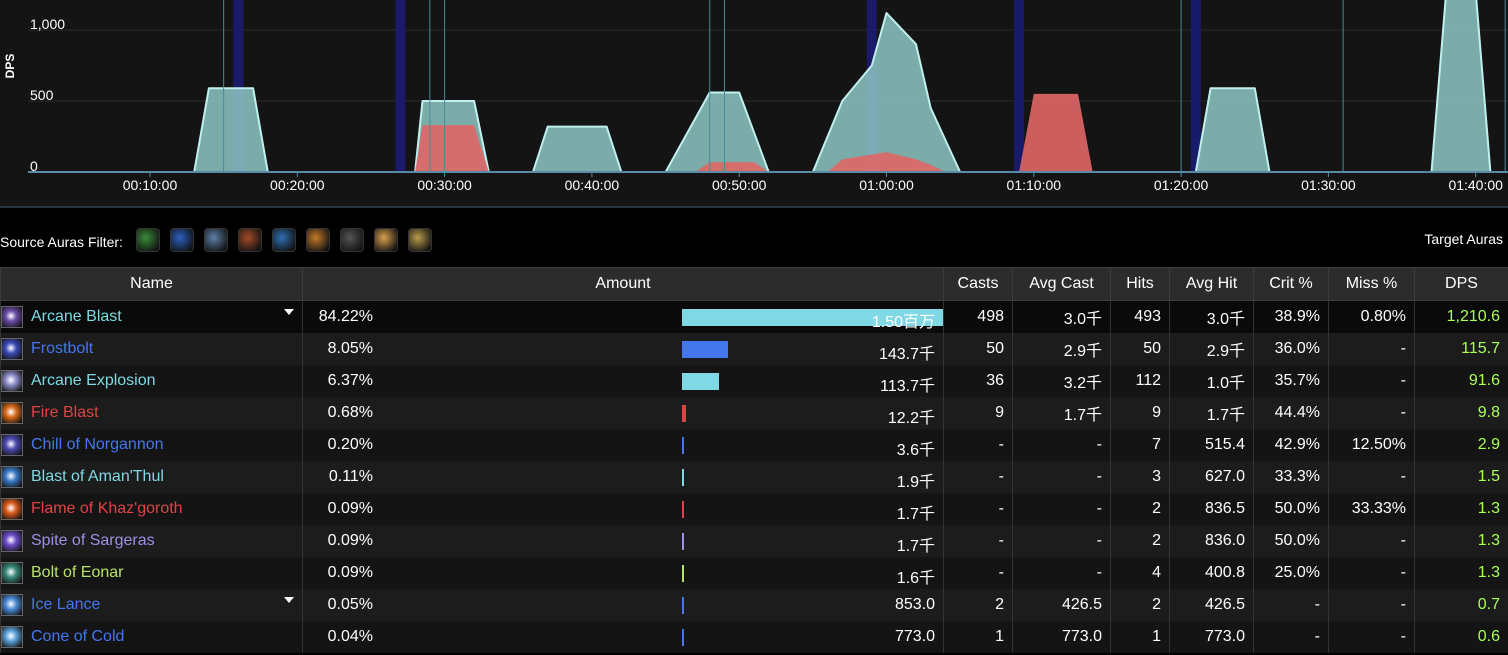  What do you see at coordinates (978, 381) in the screenshot?
I see `casts-cell: 36` at bounding box center [978, 381].